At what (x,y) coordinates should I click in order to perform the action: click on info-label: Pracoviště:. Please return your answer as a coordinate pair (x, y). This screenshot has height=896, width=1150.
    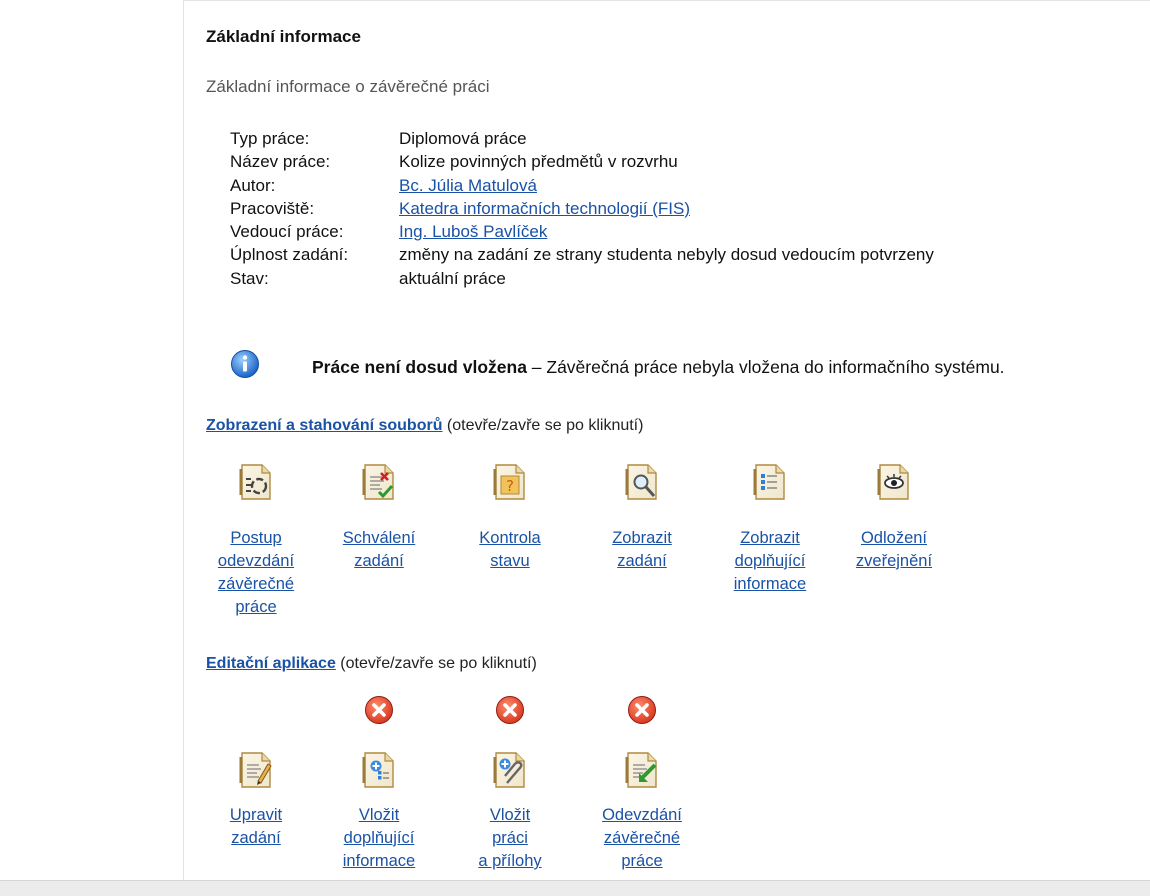
    Looking at the image, I should click on (272, 208).